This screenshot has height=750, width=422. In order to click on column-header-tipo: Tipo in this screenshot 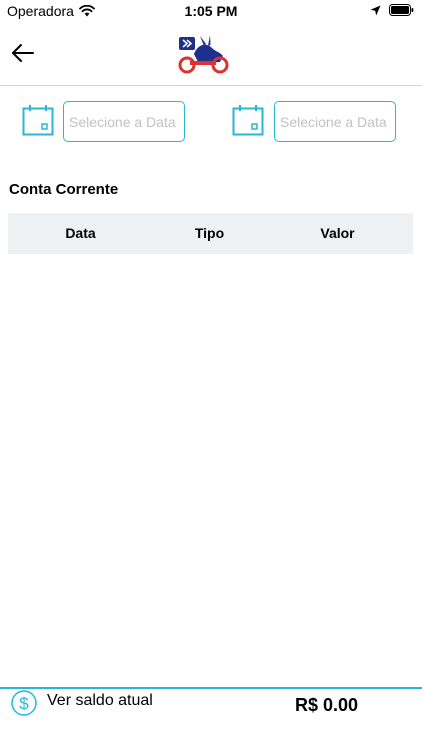, I will do `click(209, 233)`.